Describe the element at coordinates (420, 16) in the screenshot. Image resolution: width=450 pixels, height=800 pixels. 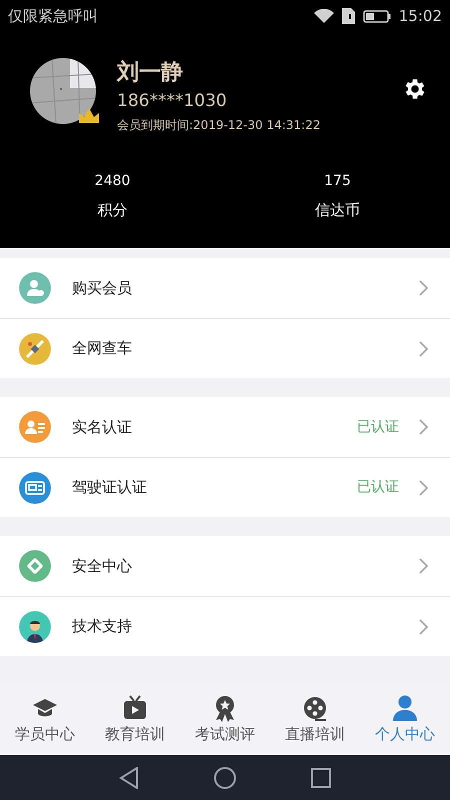
I see `status-time: 15:02` at that location.